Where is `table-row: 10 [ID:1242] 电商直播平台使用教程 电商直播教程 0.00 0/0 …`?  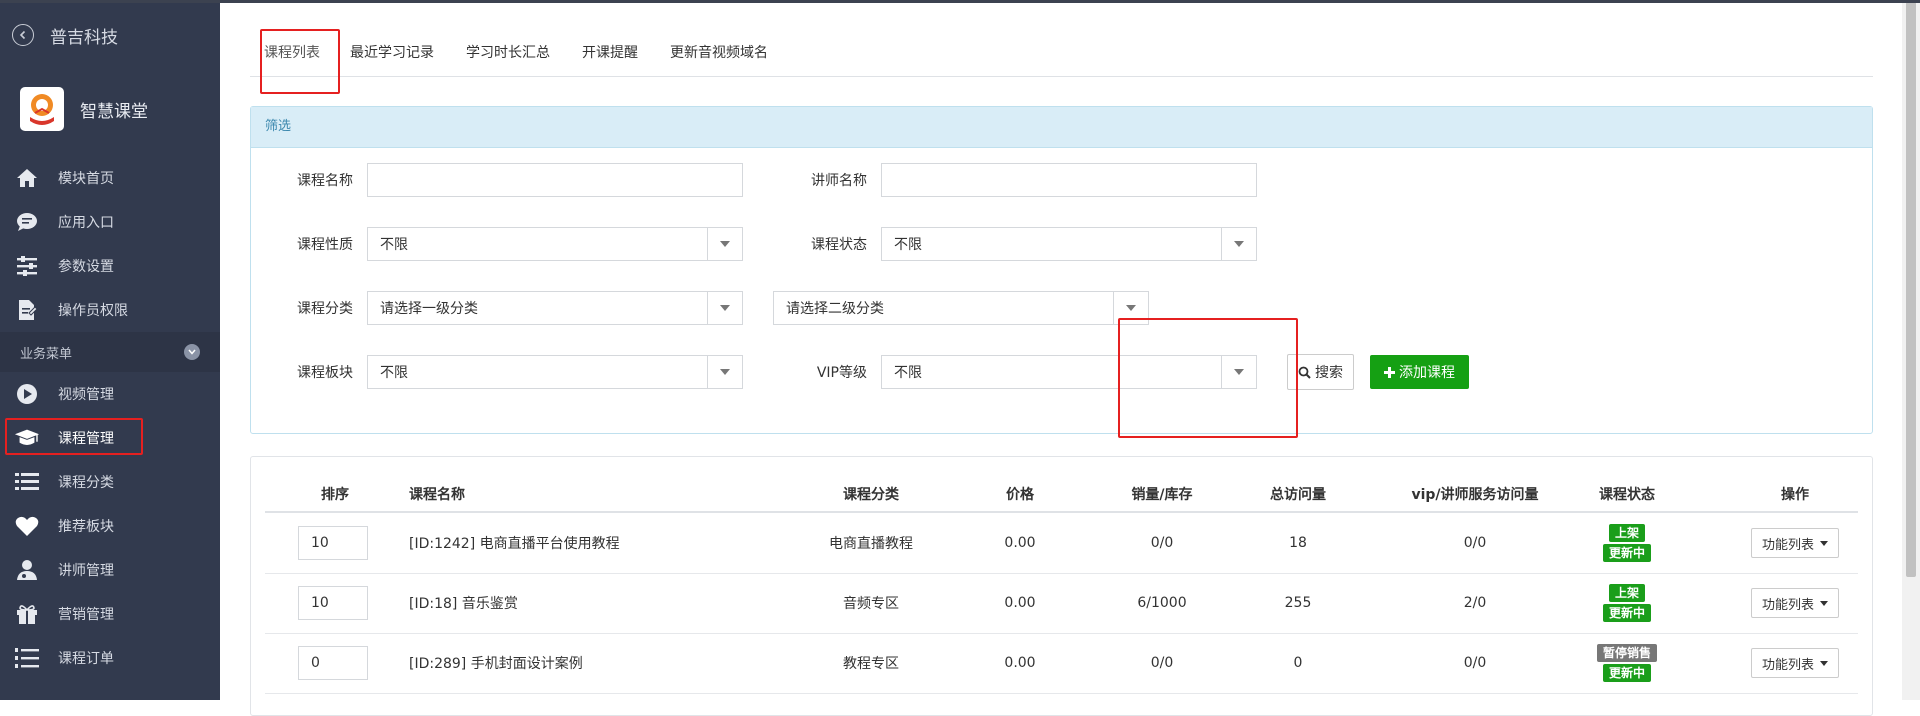 table-row: 10 [ID:1242] 电商直播平台使用教程 电商直播教程 0.00 0/0 … is located at coordinates (1061, 543).